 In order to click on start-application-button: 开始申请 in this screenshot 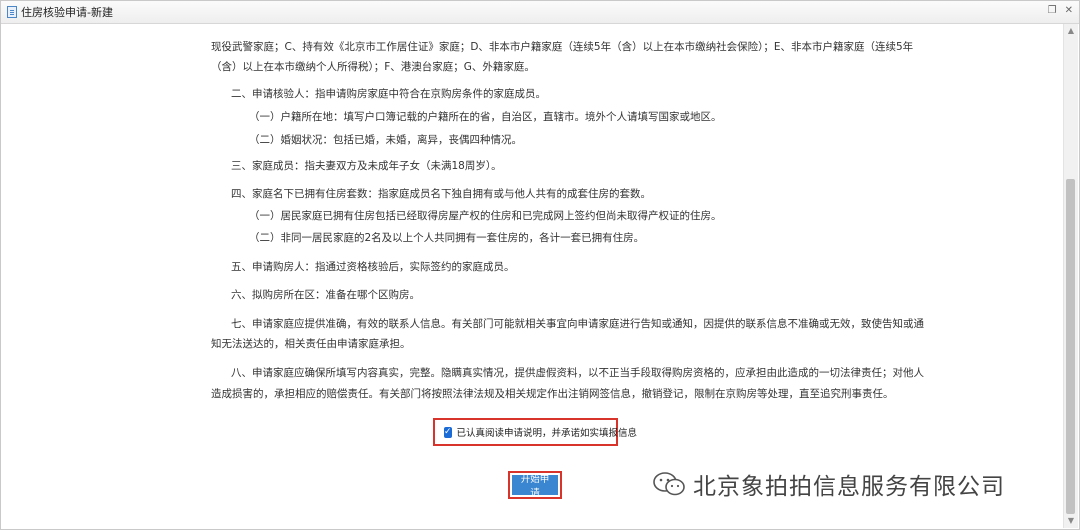, I will do `click(535, 486)`.